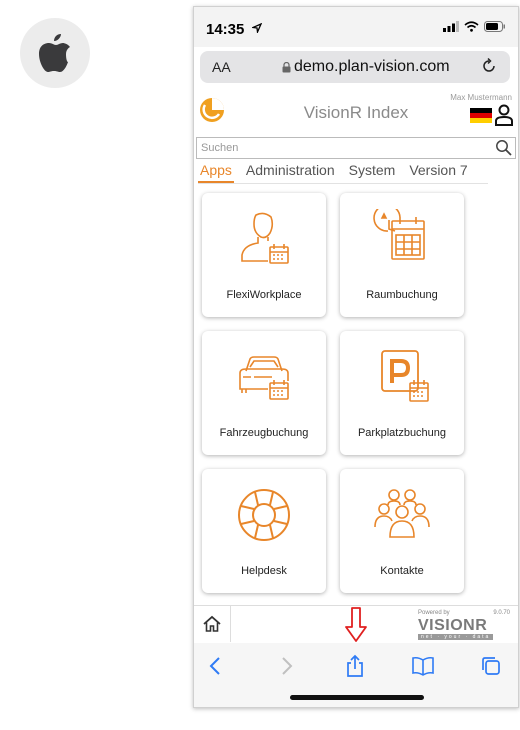 The width and height of the screenshot is (520, 730). I want to click on url-bar: AA demo.plan-vision.com, so click(355, 67).